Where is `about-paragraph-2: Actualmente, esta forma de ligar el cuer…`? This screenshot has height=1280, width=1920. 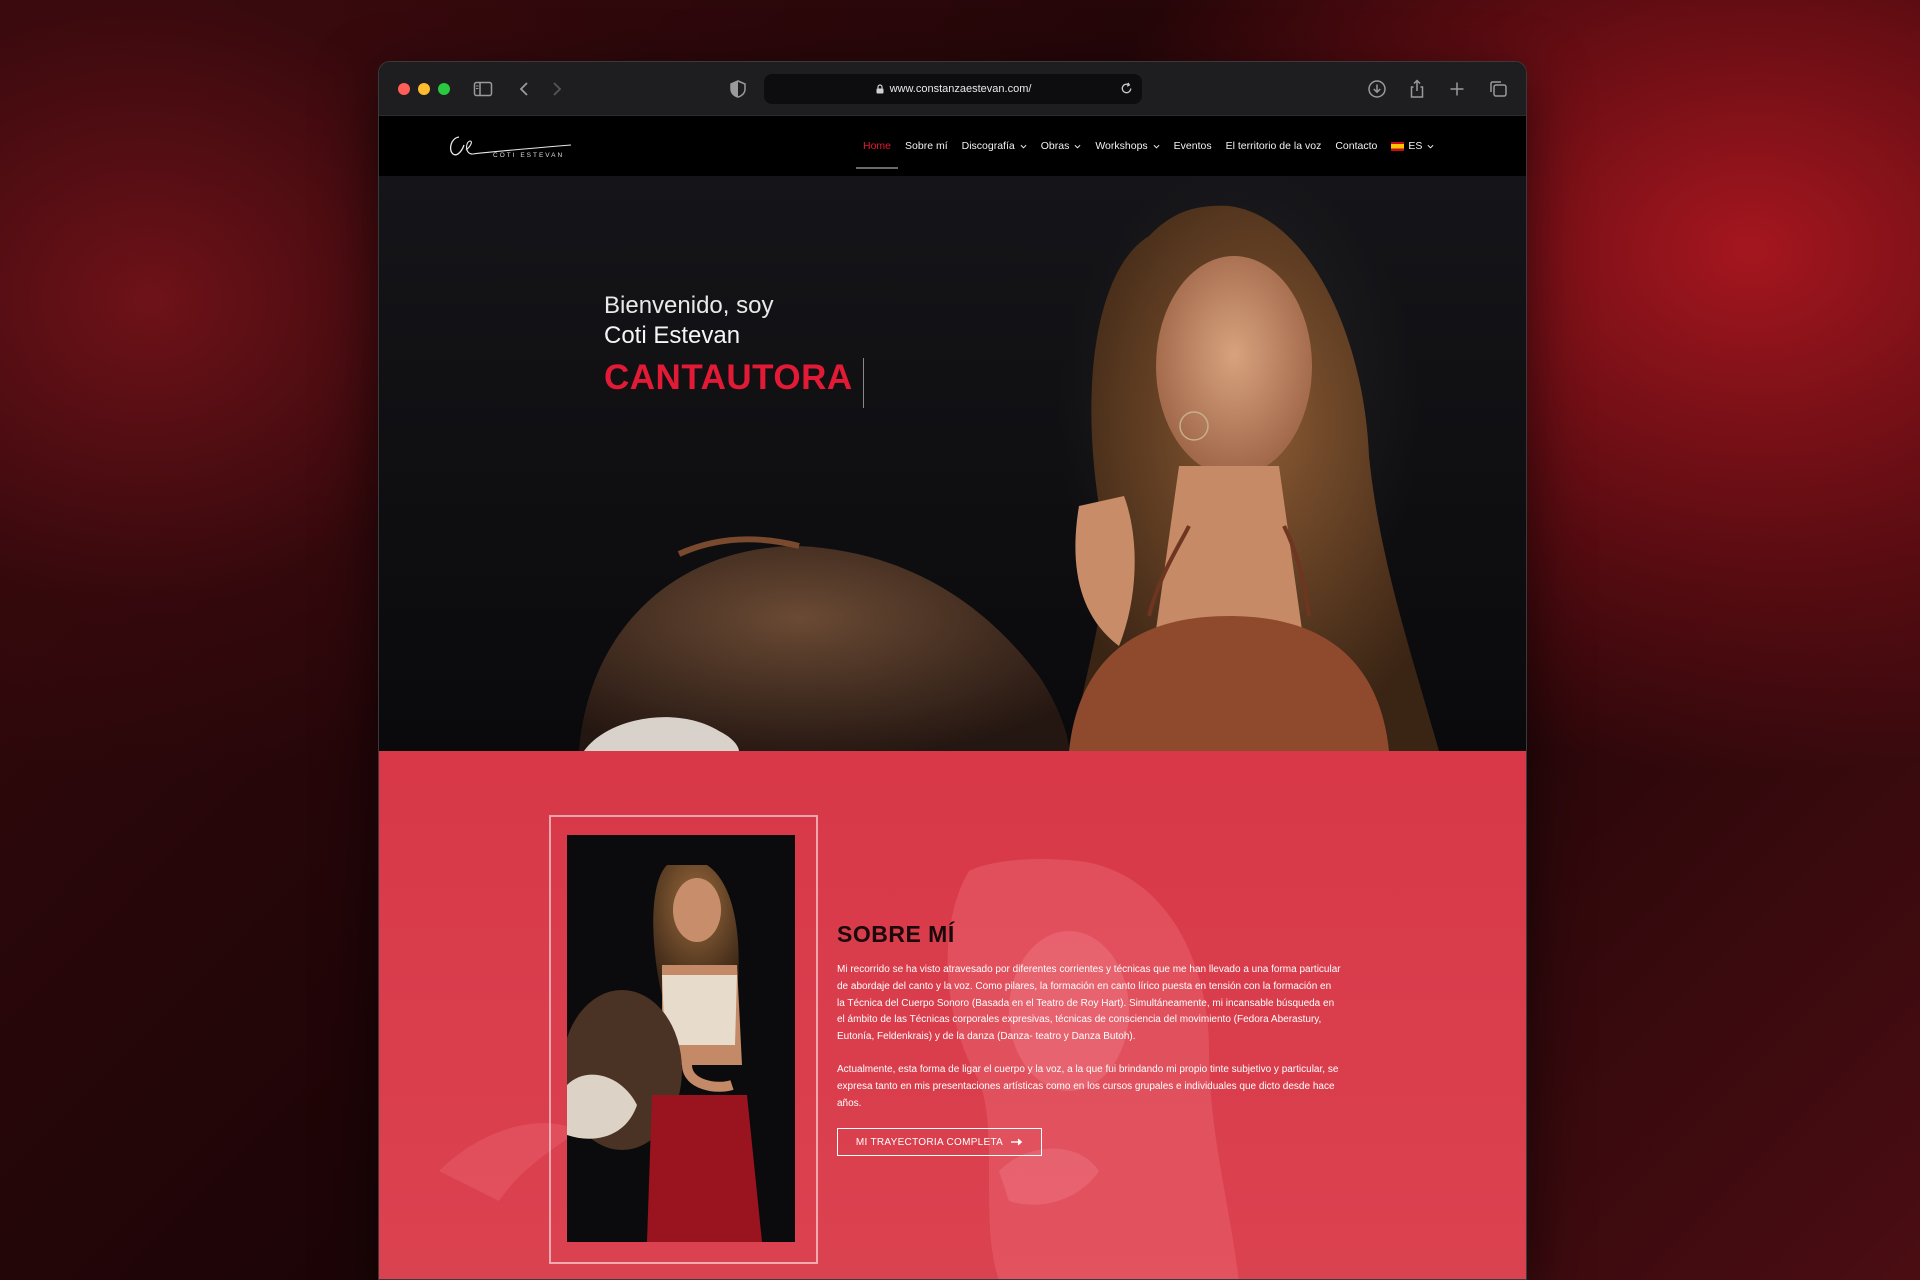
about-paragraph-2: Actualmente, esta forma de ligar el cuer… is located at coordinates (1088, 1086).